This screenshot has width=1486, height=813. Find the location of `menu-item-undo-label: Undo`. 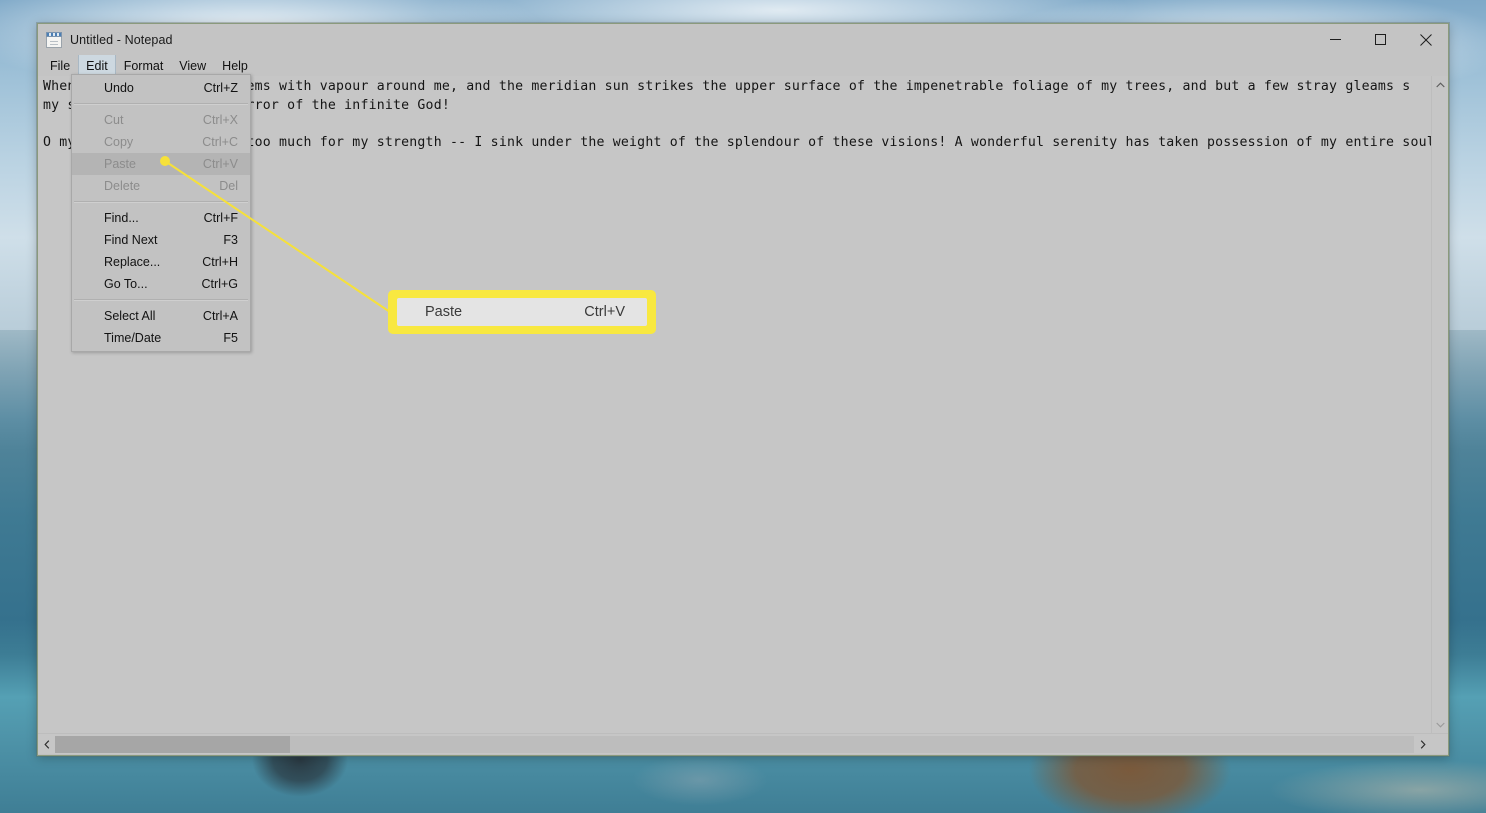

menu-item-undo-label: Undo is located at coordinates (119, 88).